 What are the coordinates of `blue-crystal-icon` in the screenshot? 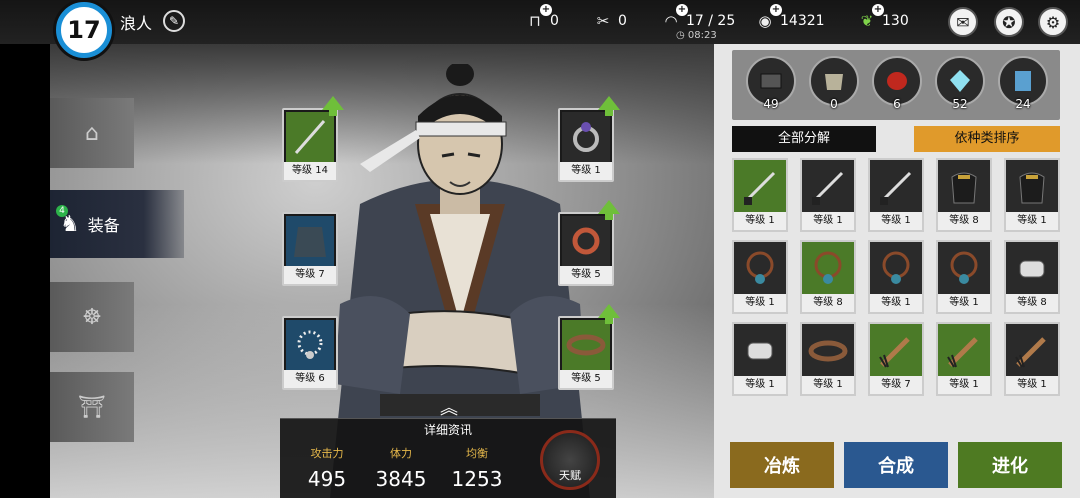 It's located at (960, 81).